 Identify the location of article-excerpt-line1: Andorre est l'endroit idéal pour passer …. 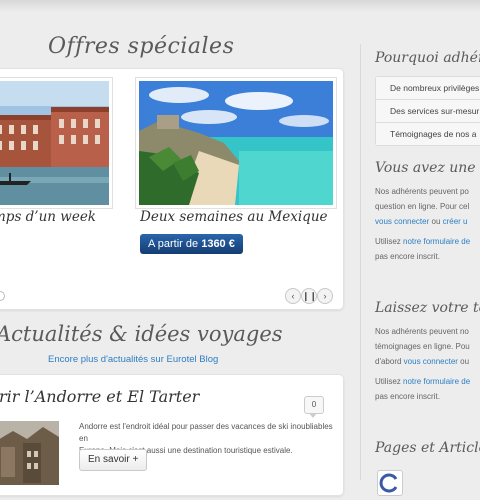
(206, 432).